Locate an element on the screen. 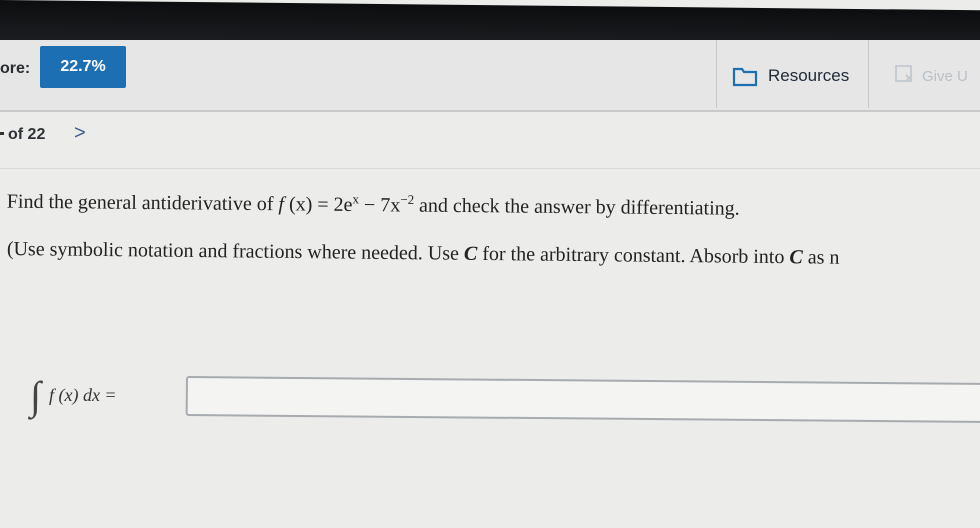  resources-label: Resources is located at coordinates (809, 75).